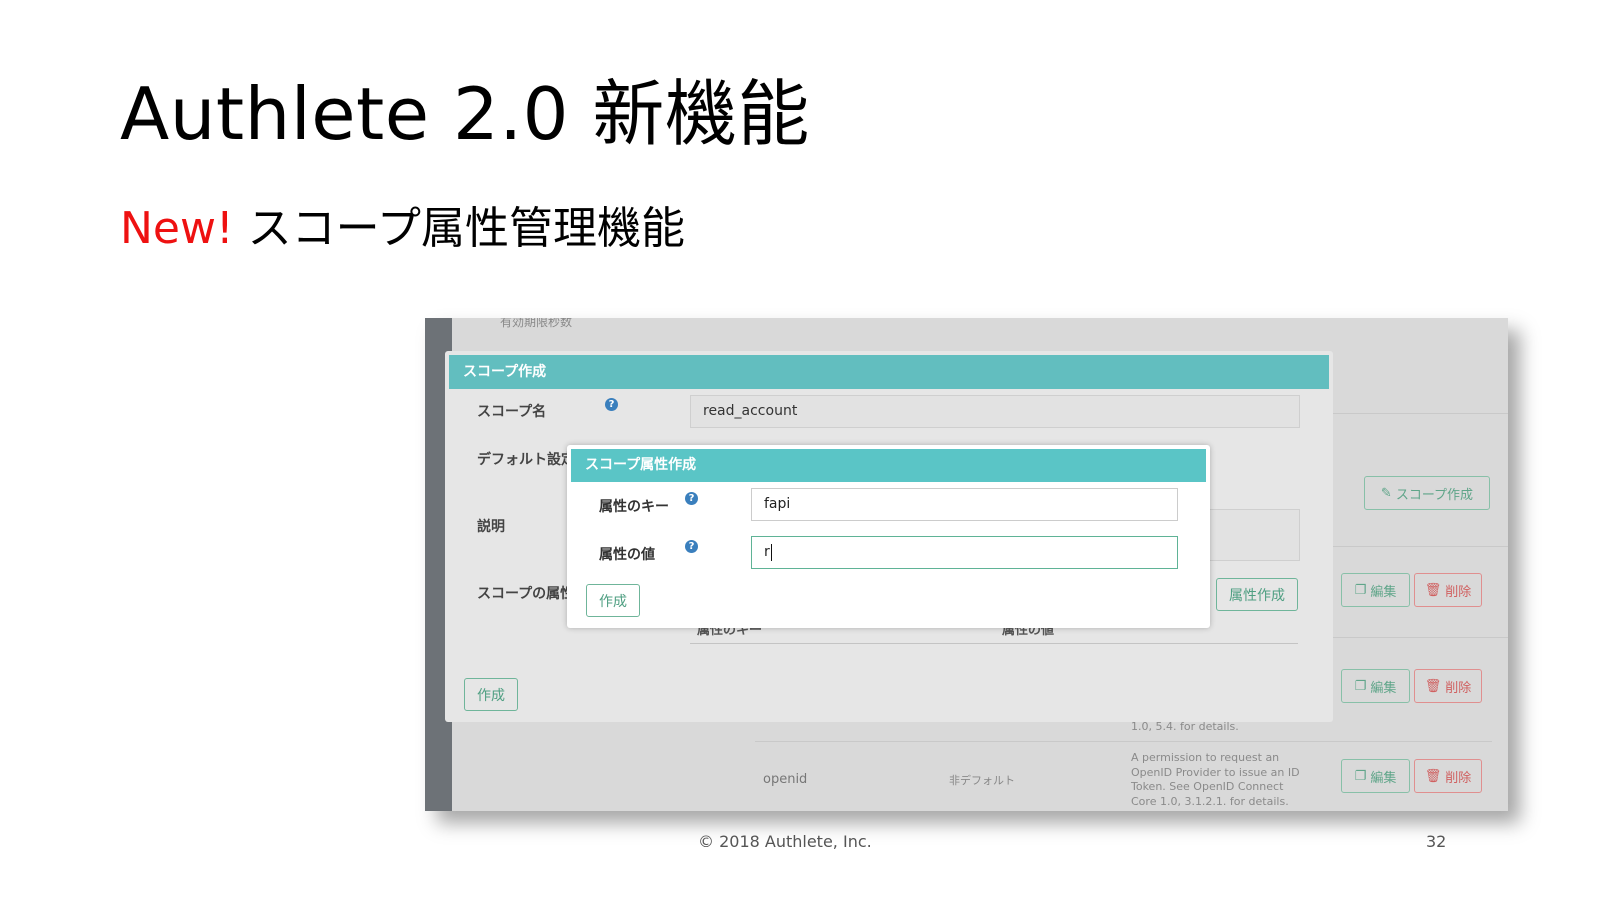 The height and width of the screenshot is (900, 1600). Describe the element at coordinates (1436, 841) in the screenshot. I see `page-number: 32` at that location.